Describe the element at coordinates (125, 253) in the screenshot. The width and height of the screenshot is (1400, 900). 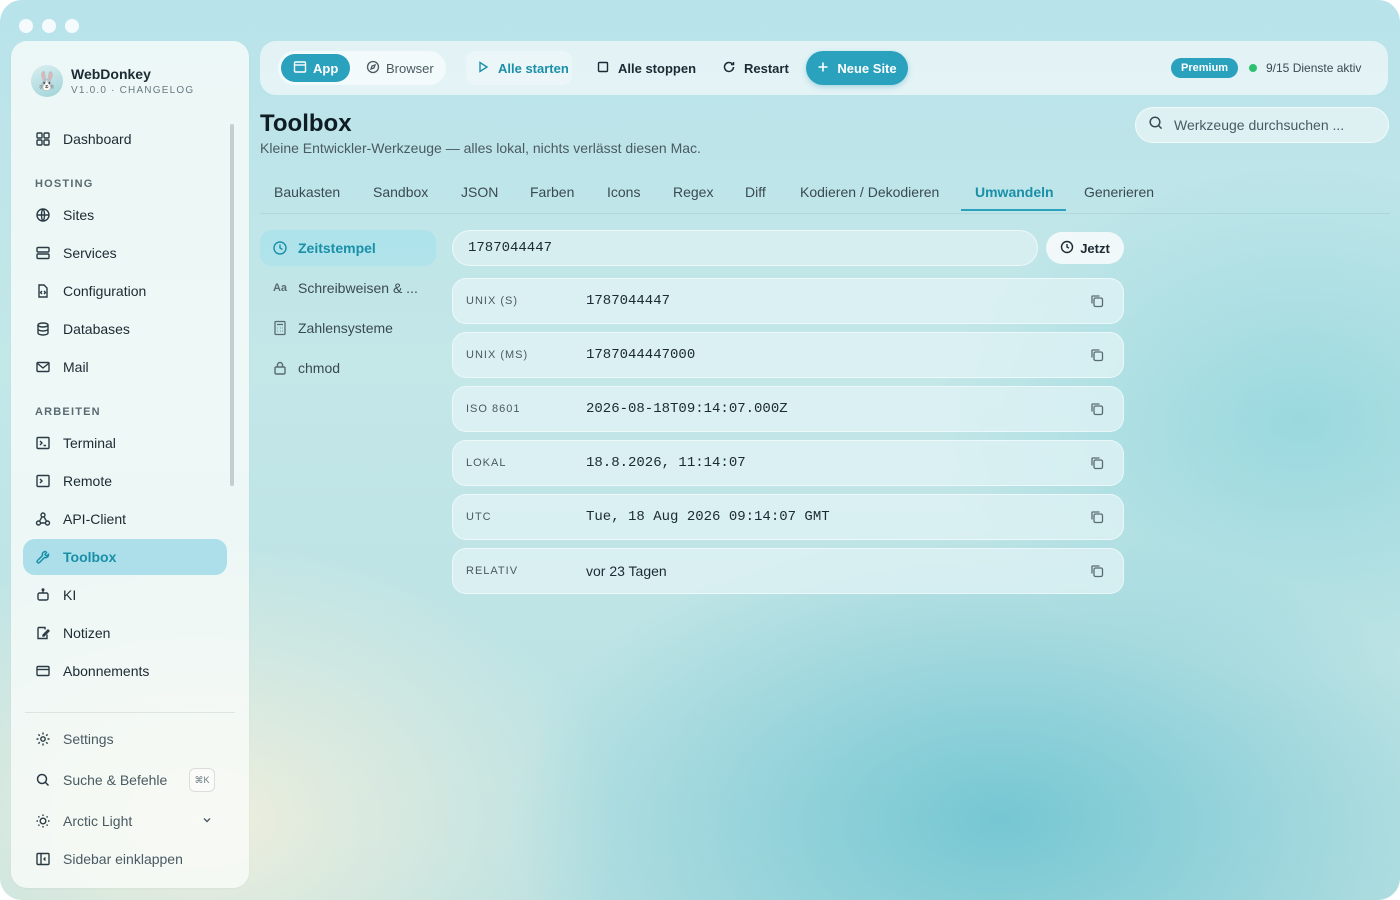
I see `sidebar-item-services: Services` at that location.